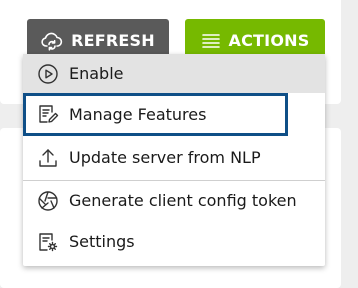  I want to click on settings-document-icon, so click(48, 242).